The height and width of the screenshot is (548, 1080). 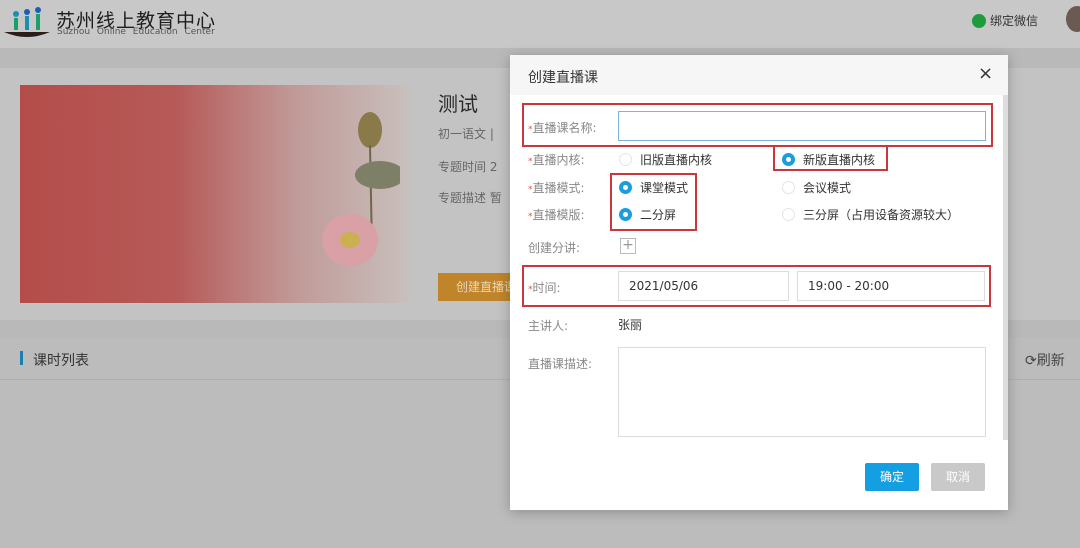 What do you see at coordinates (1014, 21) in the screenshot?
I see `wechat-label: 绑定微信` at bounding box center [1014, 21].